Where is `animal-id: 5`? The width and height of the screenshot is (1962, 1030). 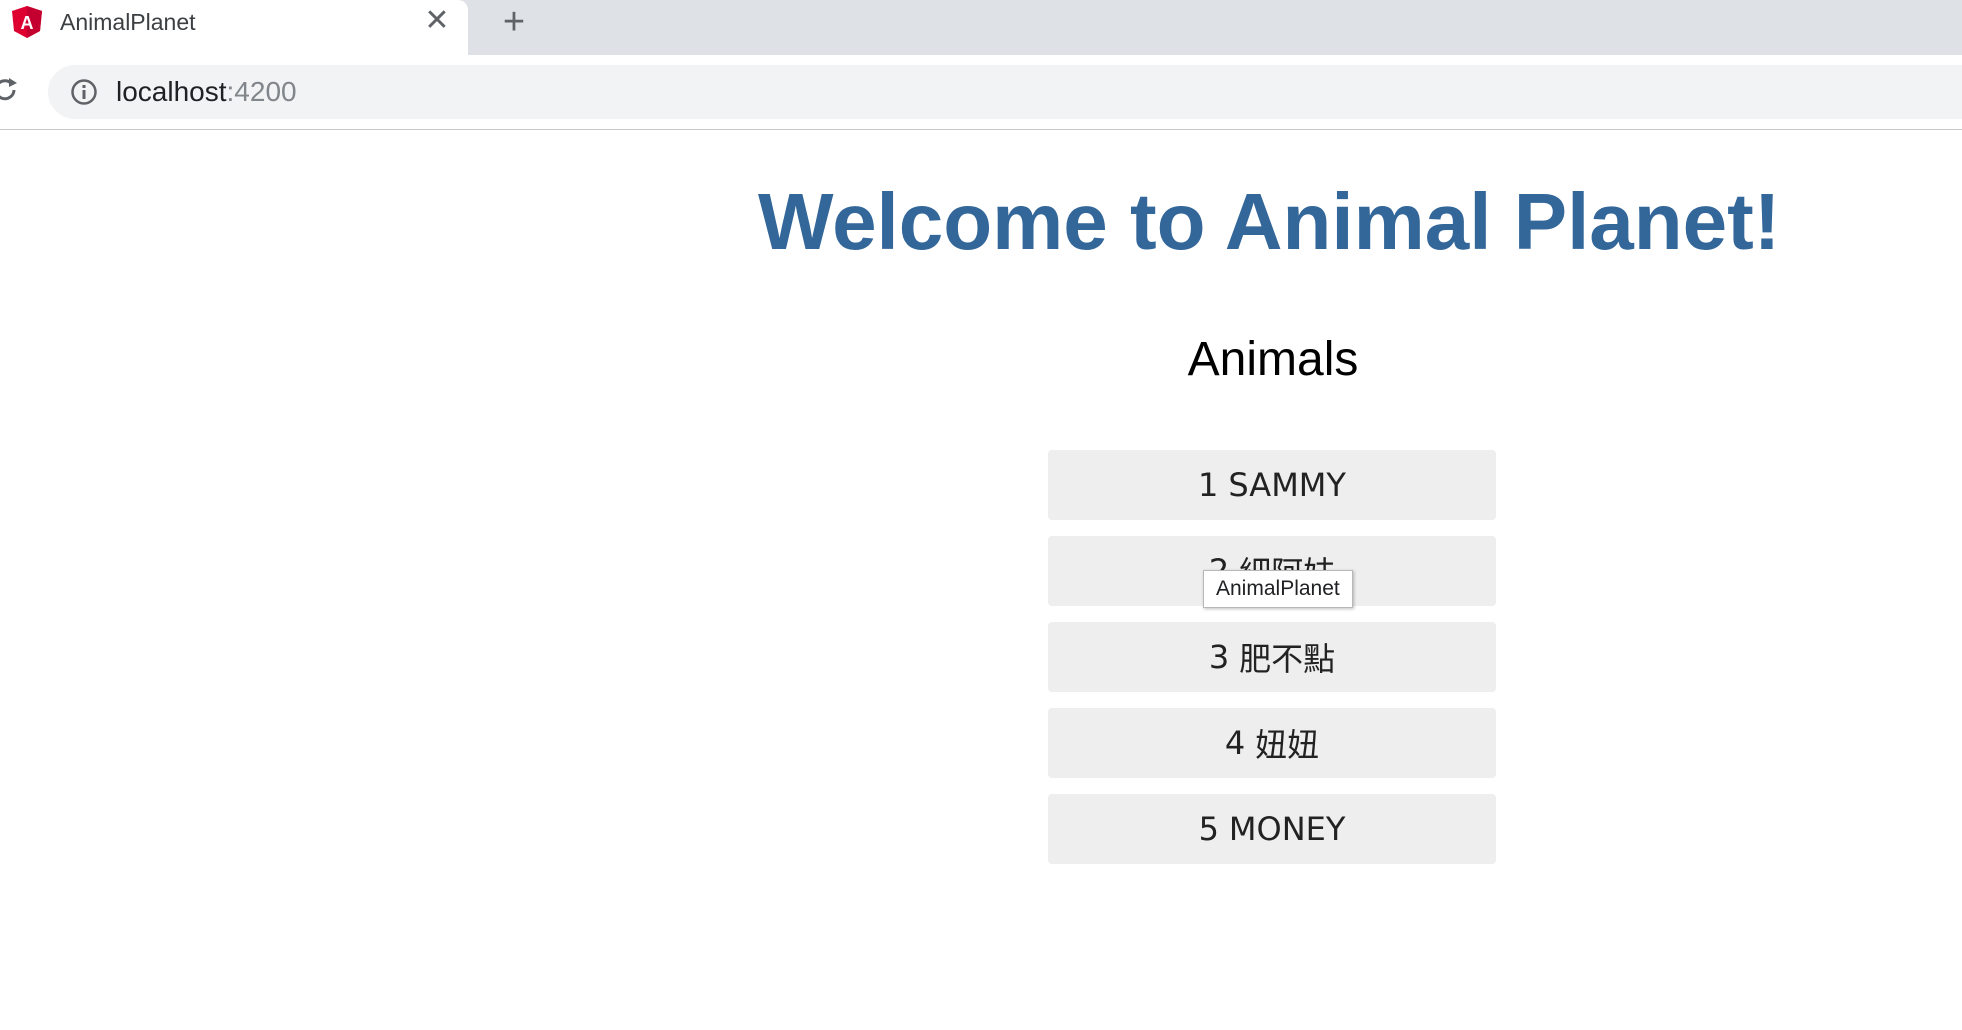 animal-id: 5 is located at coordinates (1208, 829).